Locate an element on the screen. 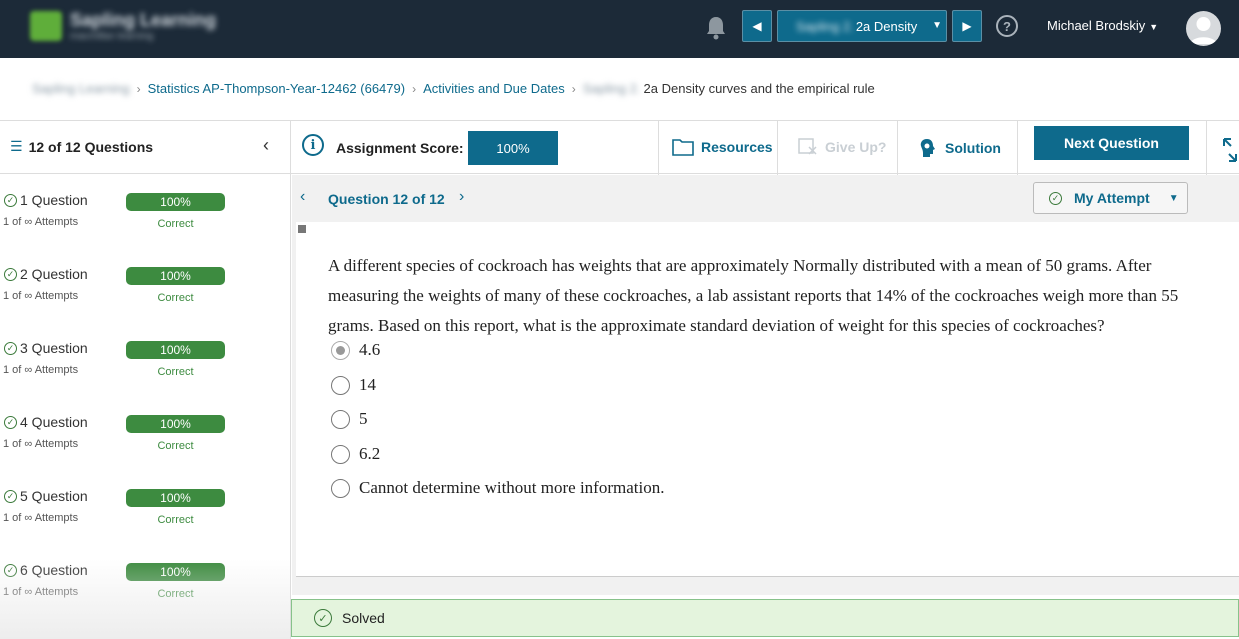 The height and width of the screenshot is (639, 1239). user-menu: Michael Brodskiy ▼ is located at coordinates (1102, 25).